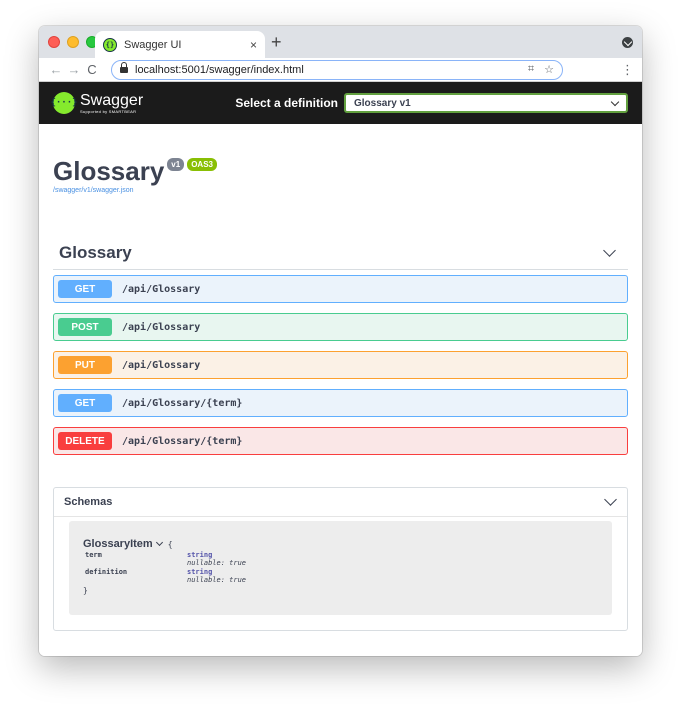 This screenshot has width=680, height=707. I want to click on swagger-favicon-icon: {}, so click(110, 44).